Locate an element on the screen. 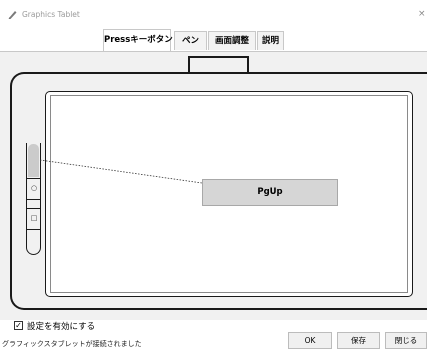 The width and height of the screenshot is (427, 349). close-icon: × is located at coordinates (422, 14).